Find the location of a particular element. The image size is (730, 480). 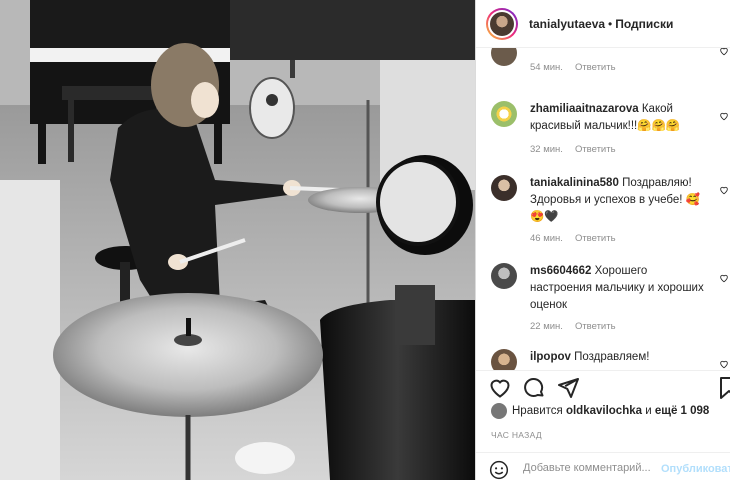

comment-text: ilpopov Поздравляем! is located at coordinates (620, 357).